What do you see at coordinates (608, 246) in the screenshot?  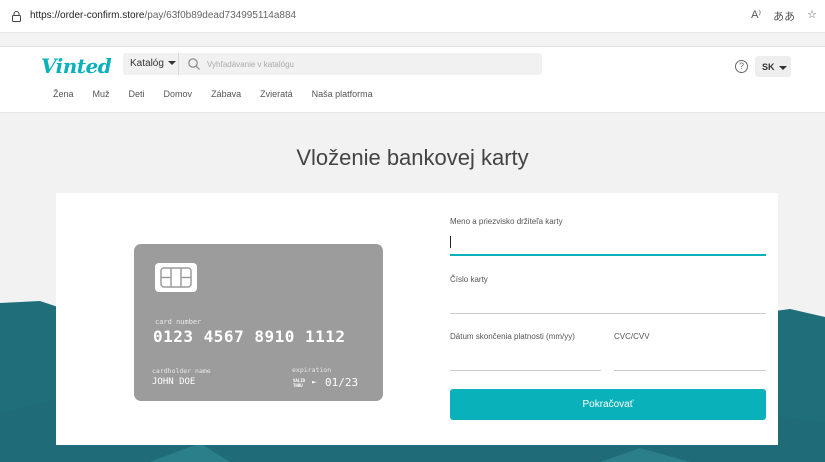 I see `cardholder-name-input` at bounding box center [608, 246].